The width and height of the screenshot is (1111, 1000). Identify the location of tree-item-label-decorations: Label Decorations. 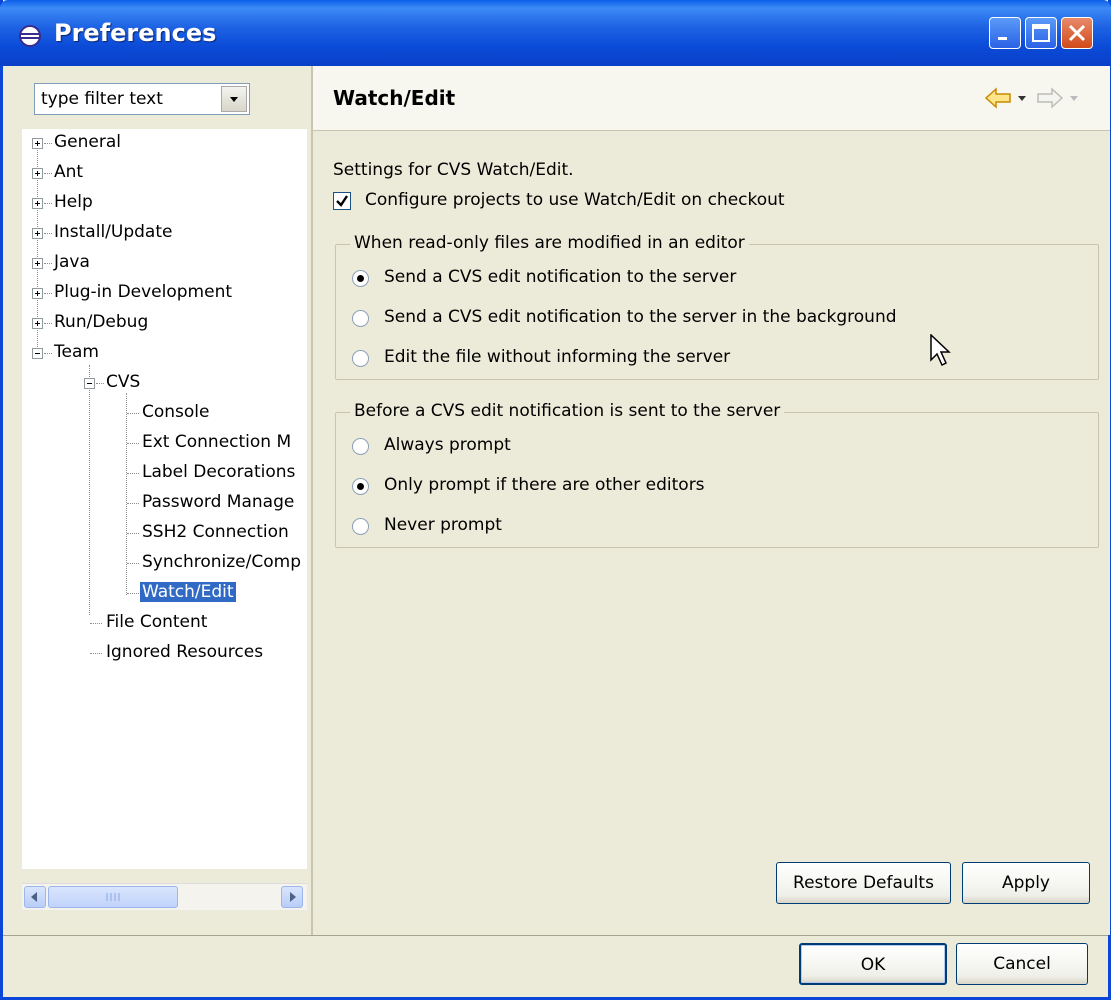
(164, 473).